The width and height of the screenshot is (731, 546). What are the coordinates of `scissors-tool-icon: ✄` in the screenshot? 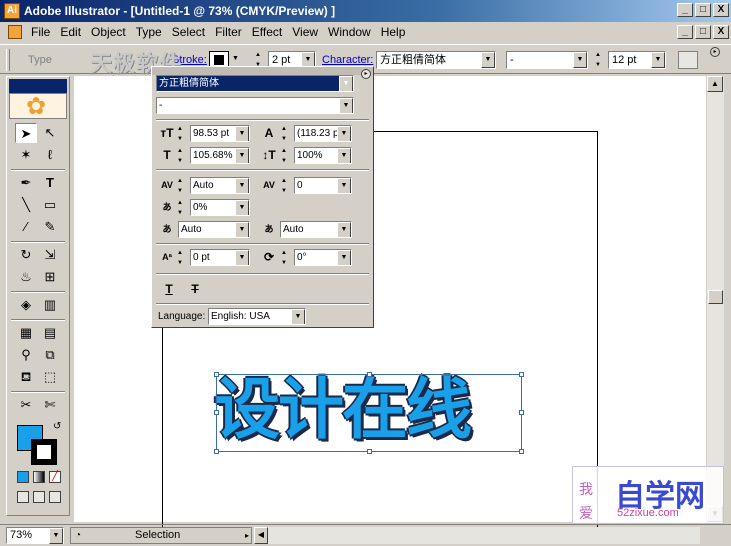 It's located at (50, 405).